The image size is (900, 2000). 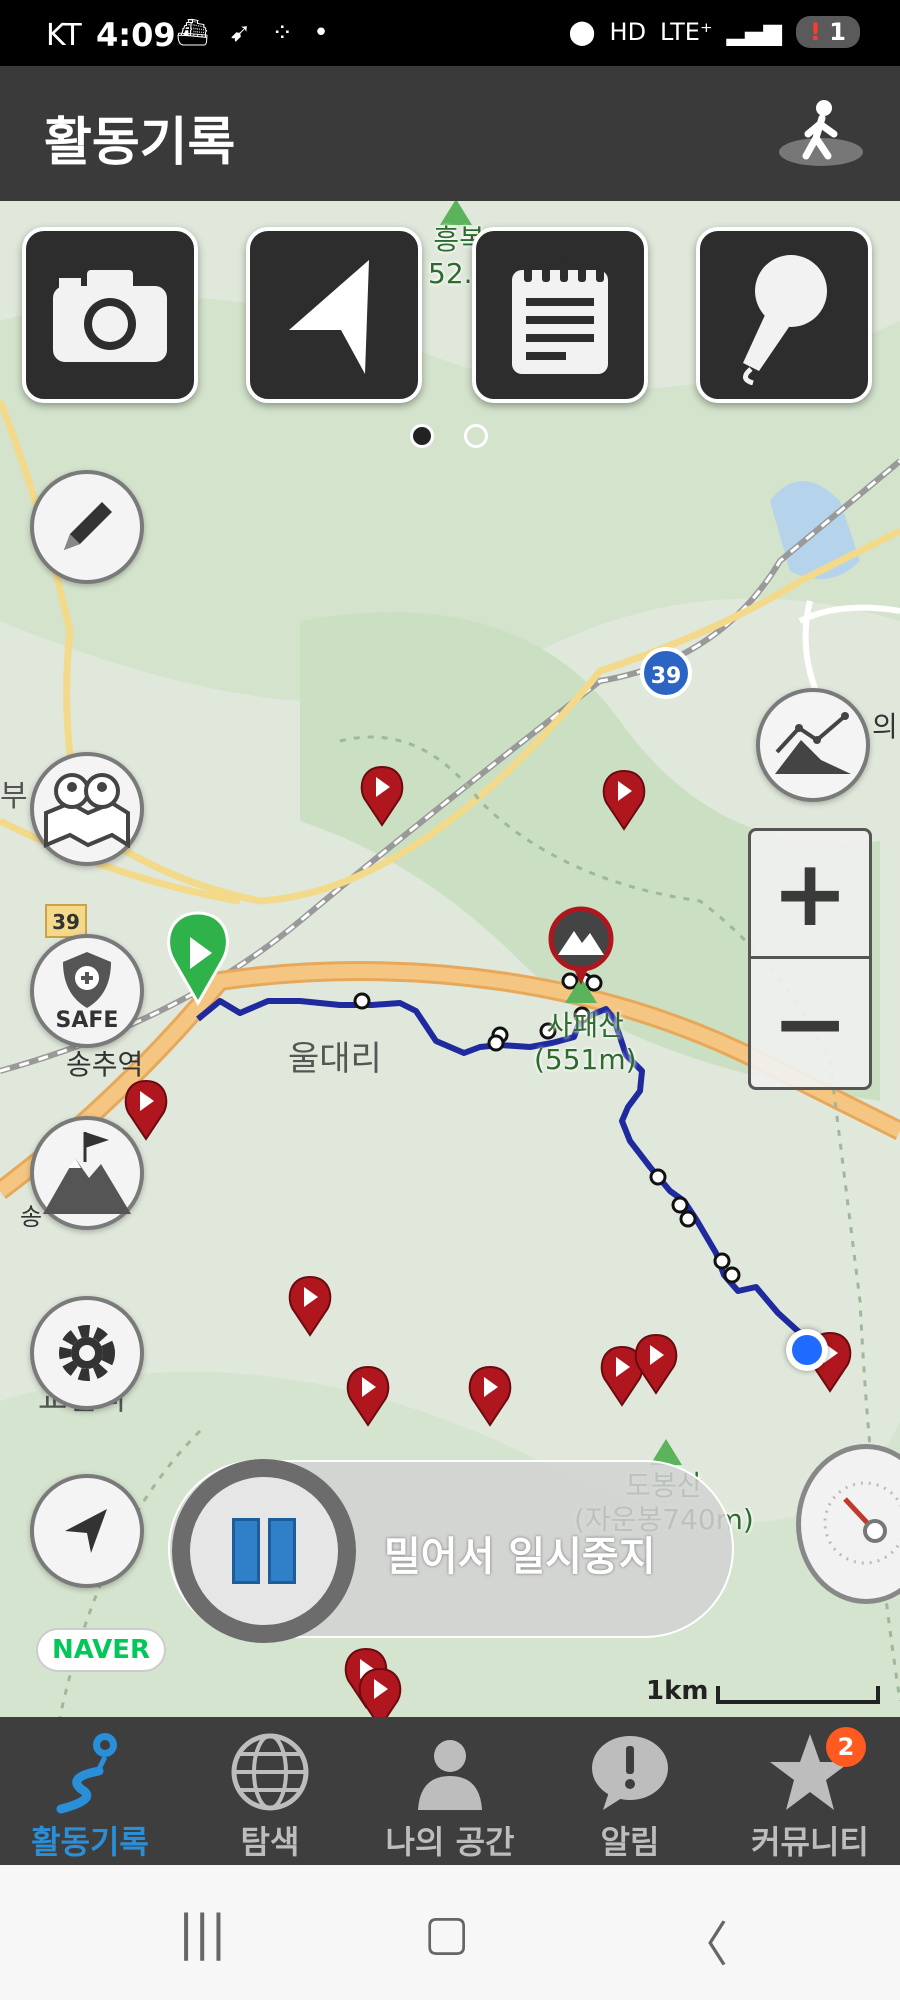 What do you see at coordinates (810, 1791) in the screenshot?
I see `nav-community: 커뮤니티 2` at bounding box center [810, 1791].